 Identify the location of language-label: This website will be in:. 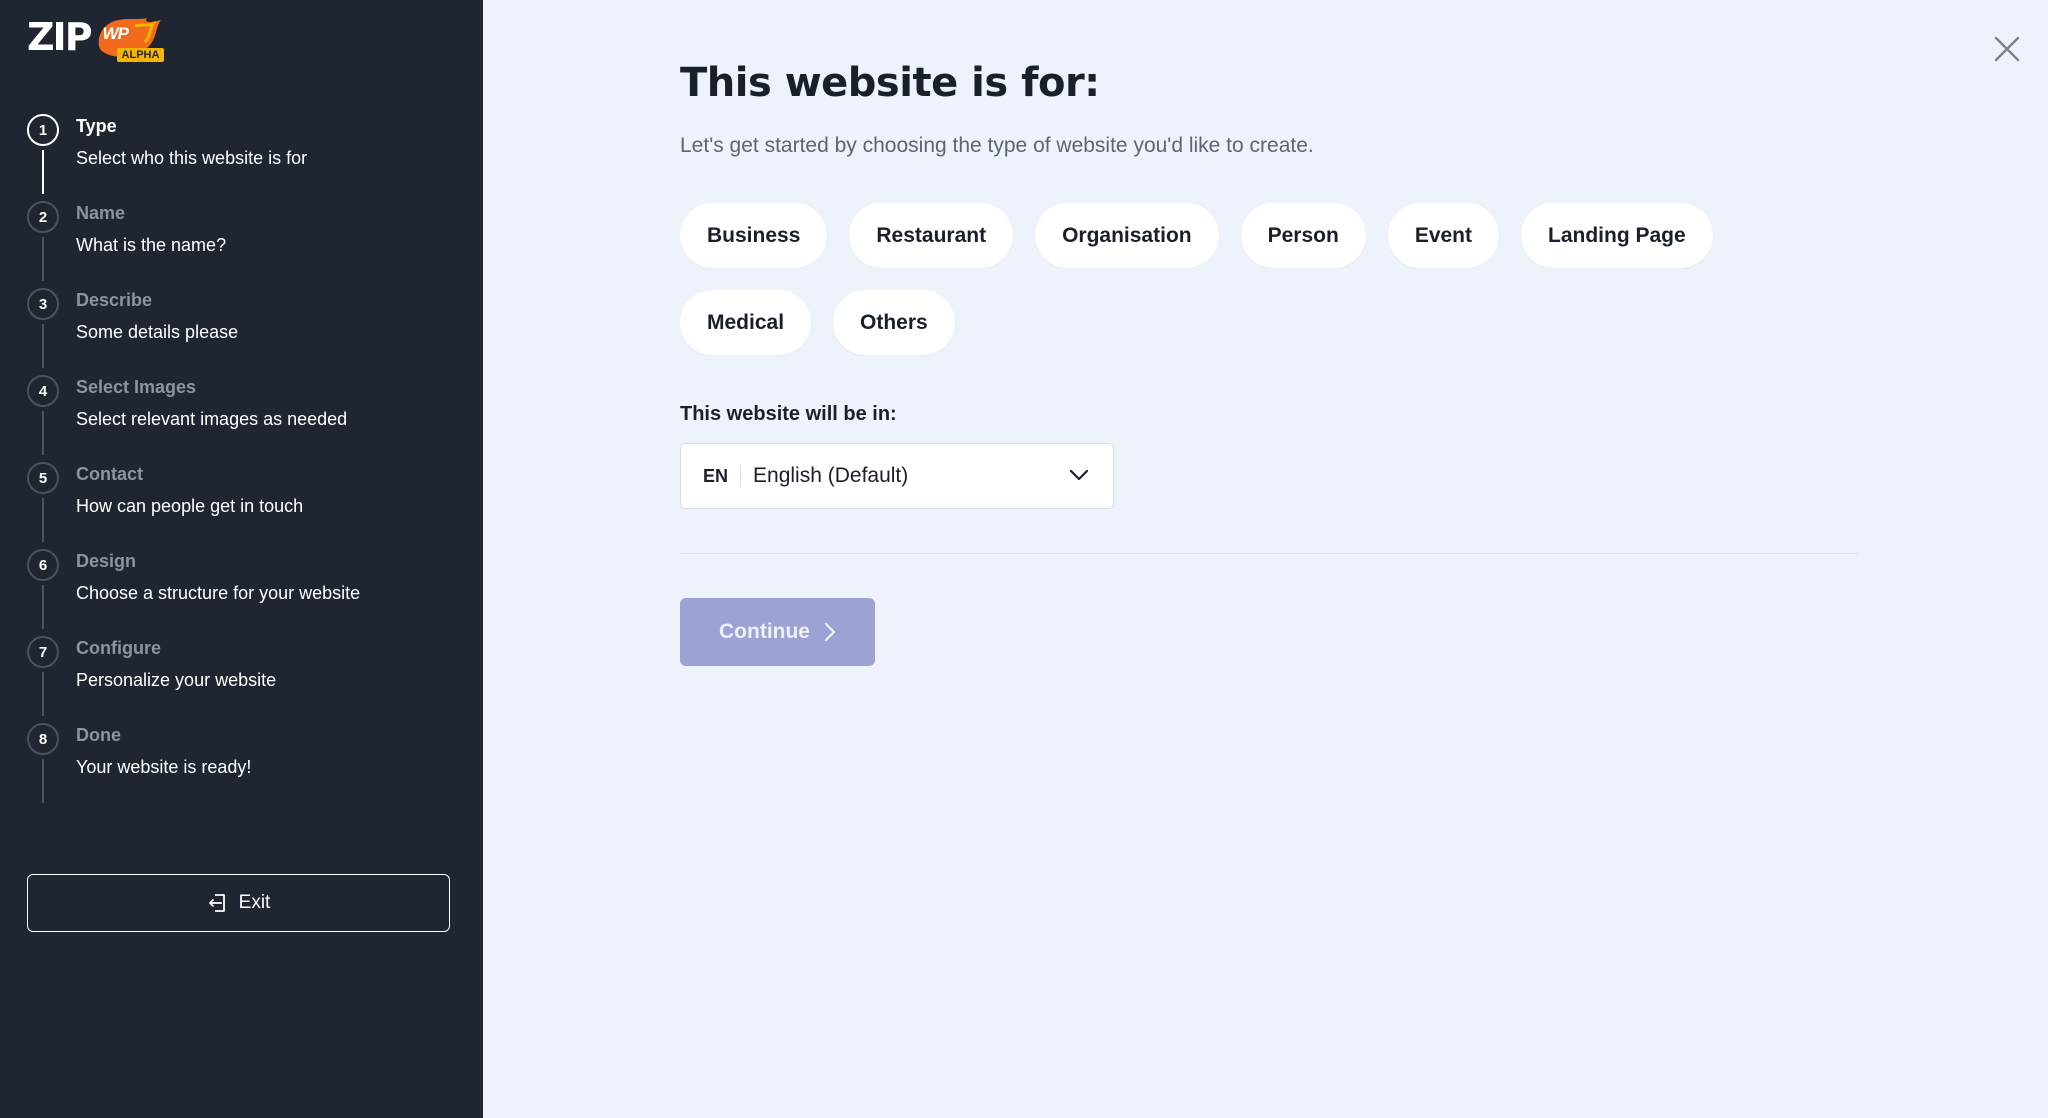
(788, 414).